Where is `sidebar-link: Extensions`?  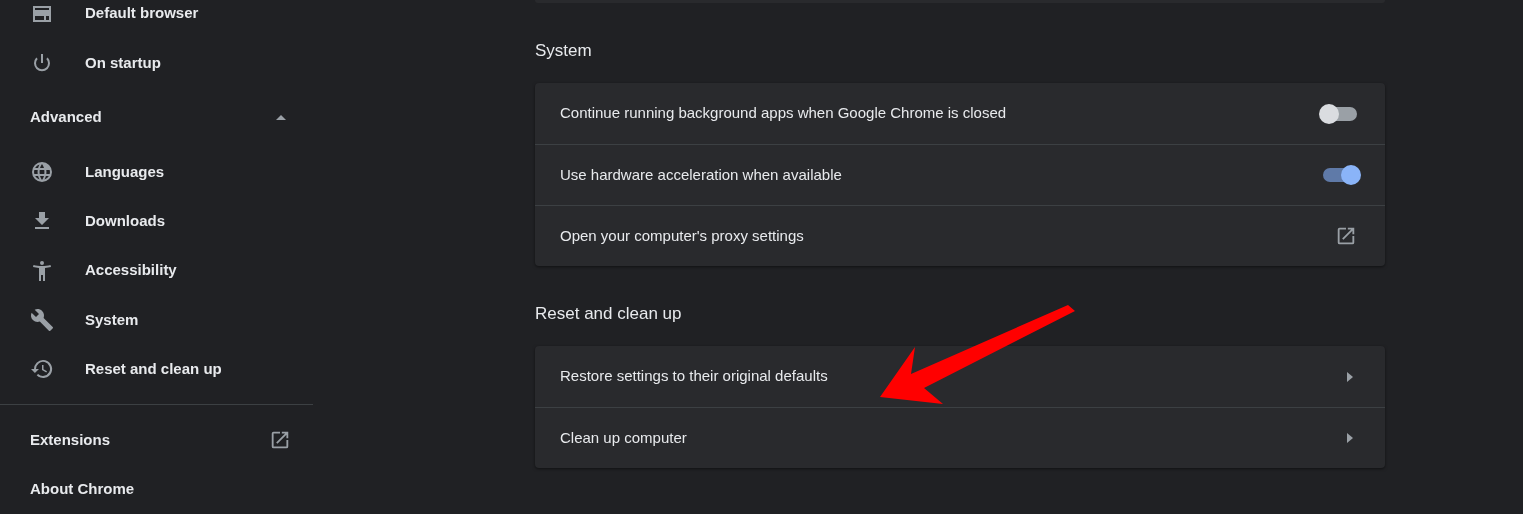
sidebar-link: Extensions is located at coordinates (156, 440).